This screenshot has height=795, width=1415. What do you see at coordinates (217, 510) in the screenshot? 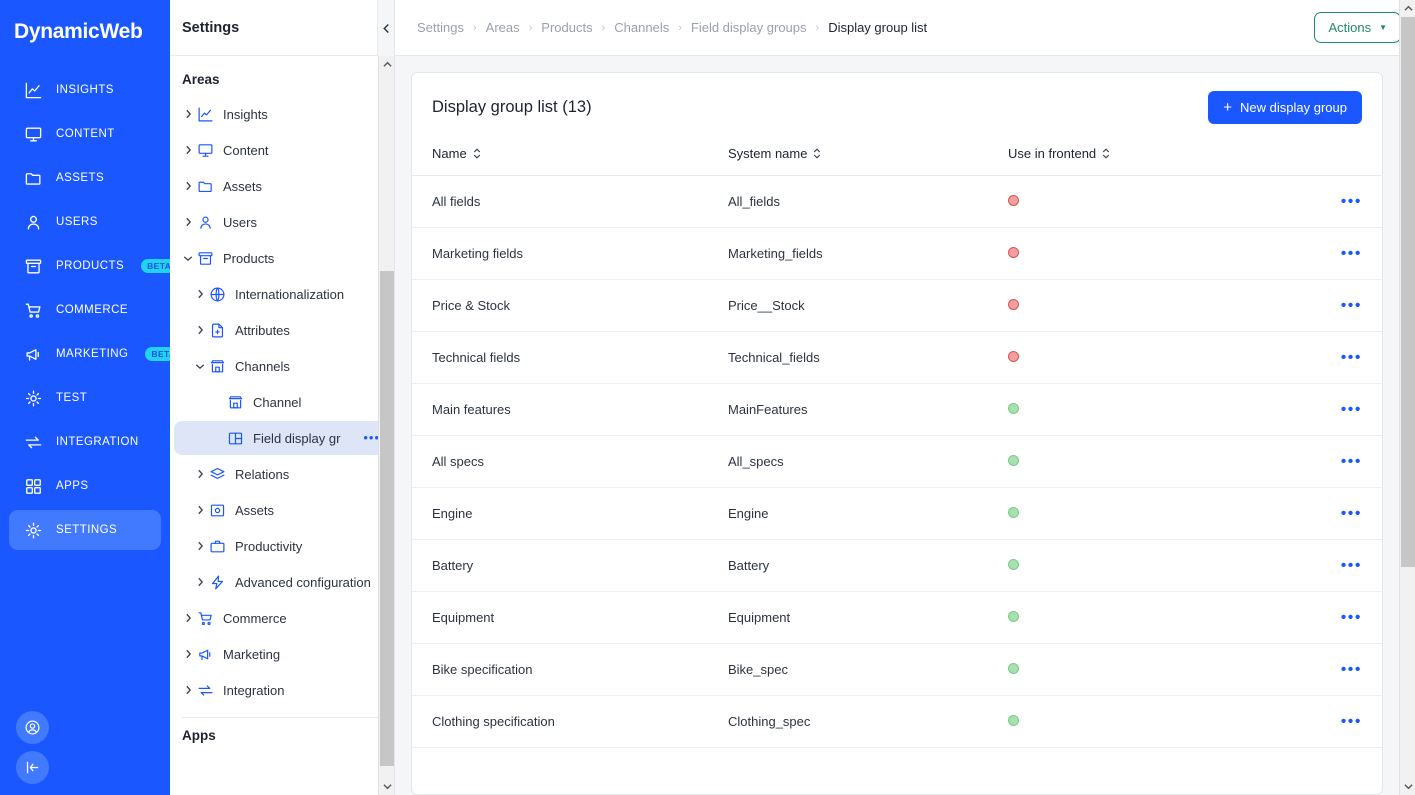
I see `image-icon` at bounding box center [217, 510].